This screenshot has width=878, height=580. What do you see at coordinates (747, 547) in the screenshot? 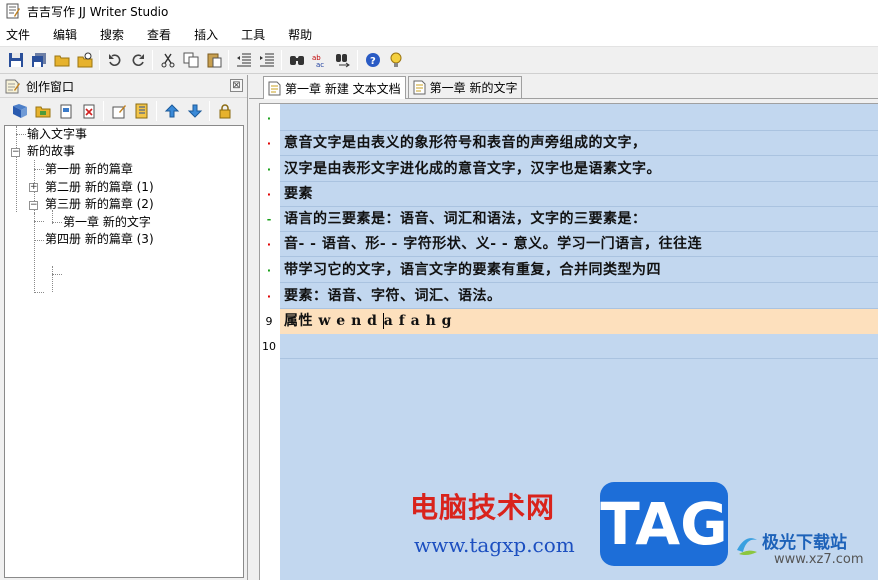
I see `aurora-logo-icon` at bounding box center [747, 547].